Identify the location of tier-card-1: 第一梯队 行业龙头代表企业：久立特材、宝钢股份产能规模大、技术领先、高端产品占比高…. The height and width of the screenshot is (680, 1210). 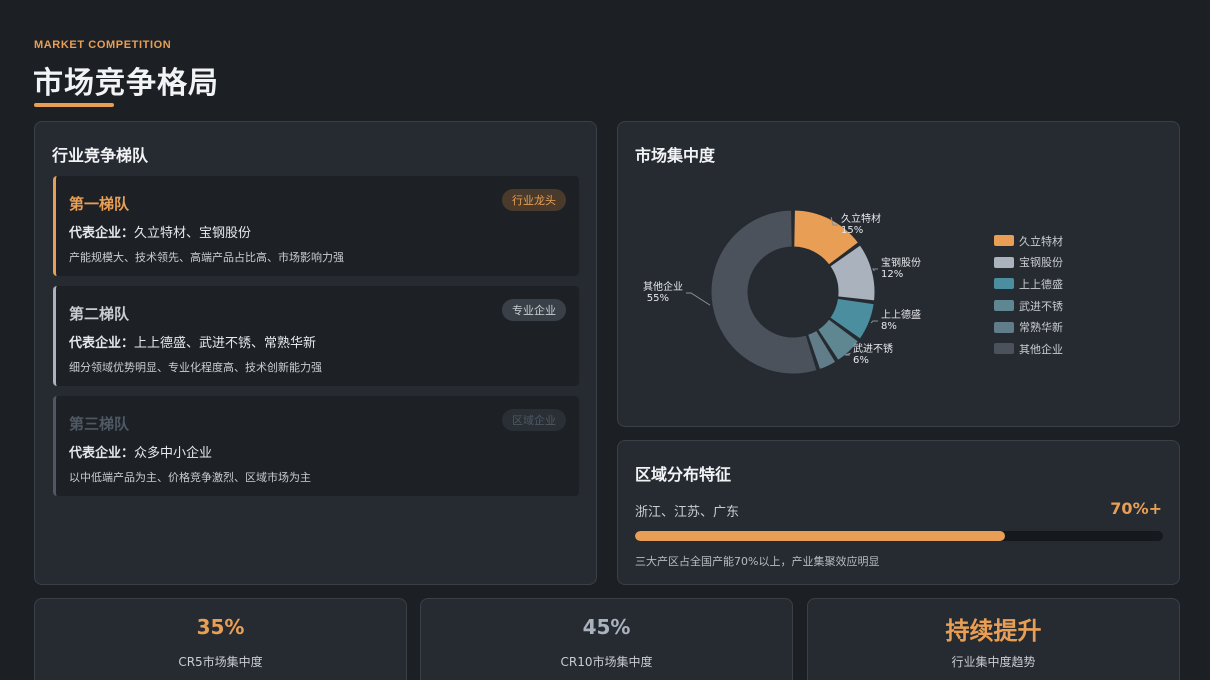
(316, 226).